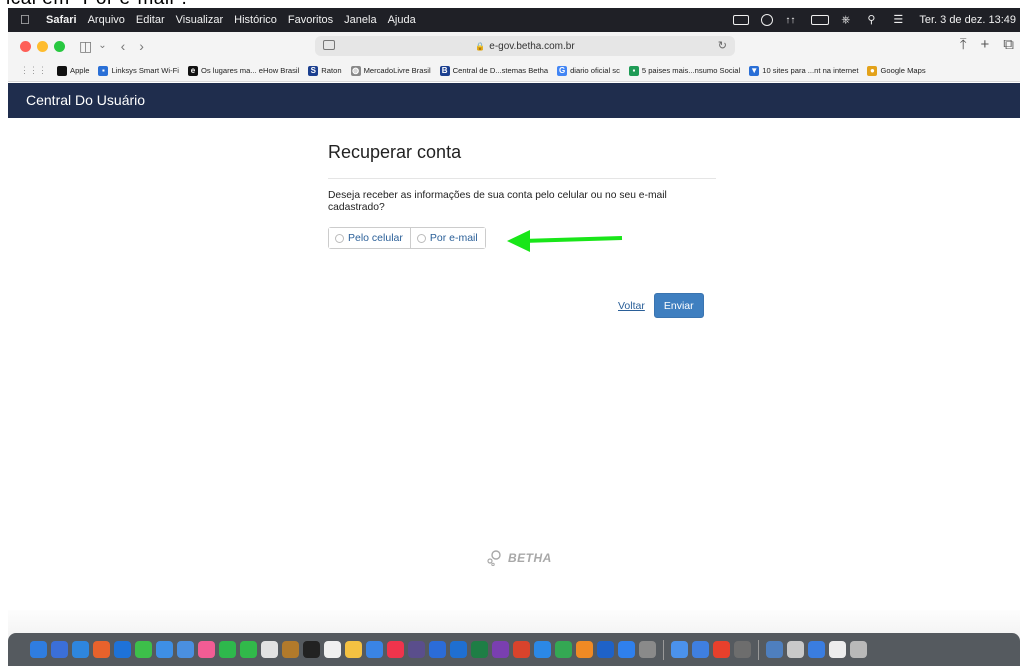 The width and height of the screenshot is (1020, 666). Describe the element at coordinates (963, 45) in the screenshot. I see `share-icon: ⤒` at that location.